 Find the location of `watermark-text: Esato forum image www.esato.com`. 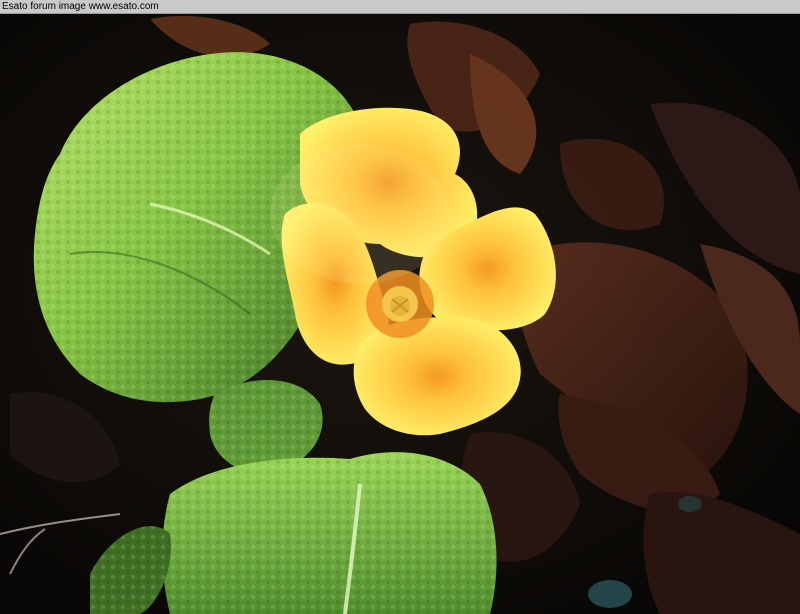

watermark-text: Esato forum image www.esato.com is located at coordinates (80, 6).